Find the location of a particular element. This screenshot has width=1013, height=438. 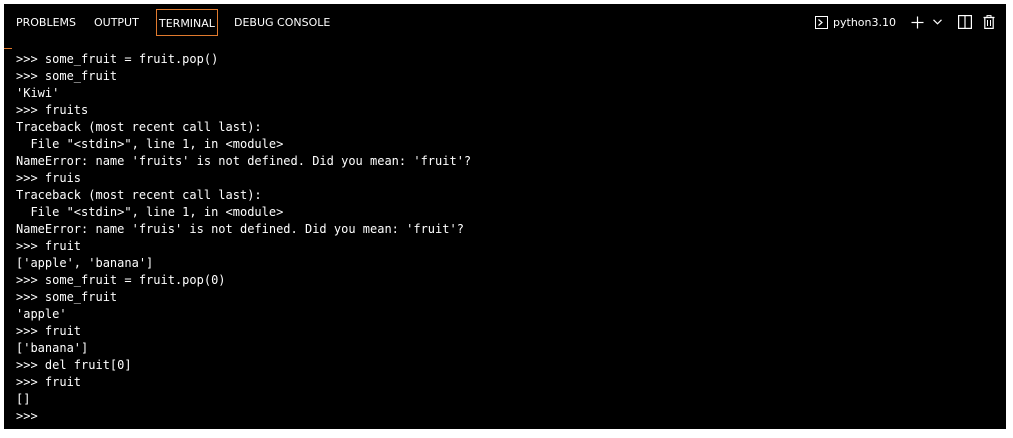

terminal-line: >>> some_fruit = fruit.pop(0) is located at coordinates (121, 280).